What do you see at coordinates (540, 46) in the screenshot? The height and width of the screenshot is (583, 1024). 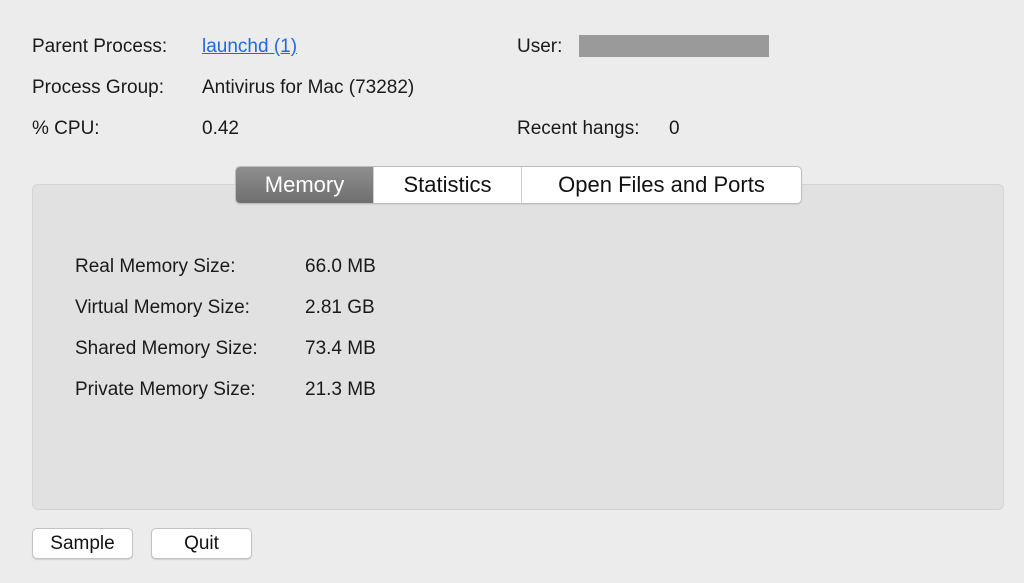 I see `user-label: User:` at bounding box center [540, 46].